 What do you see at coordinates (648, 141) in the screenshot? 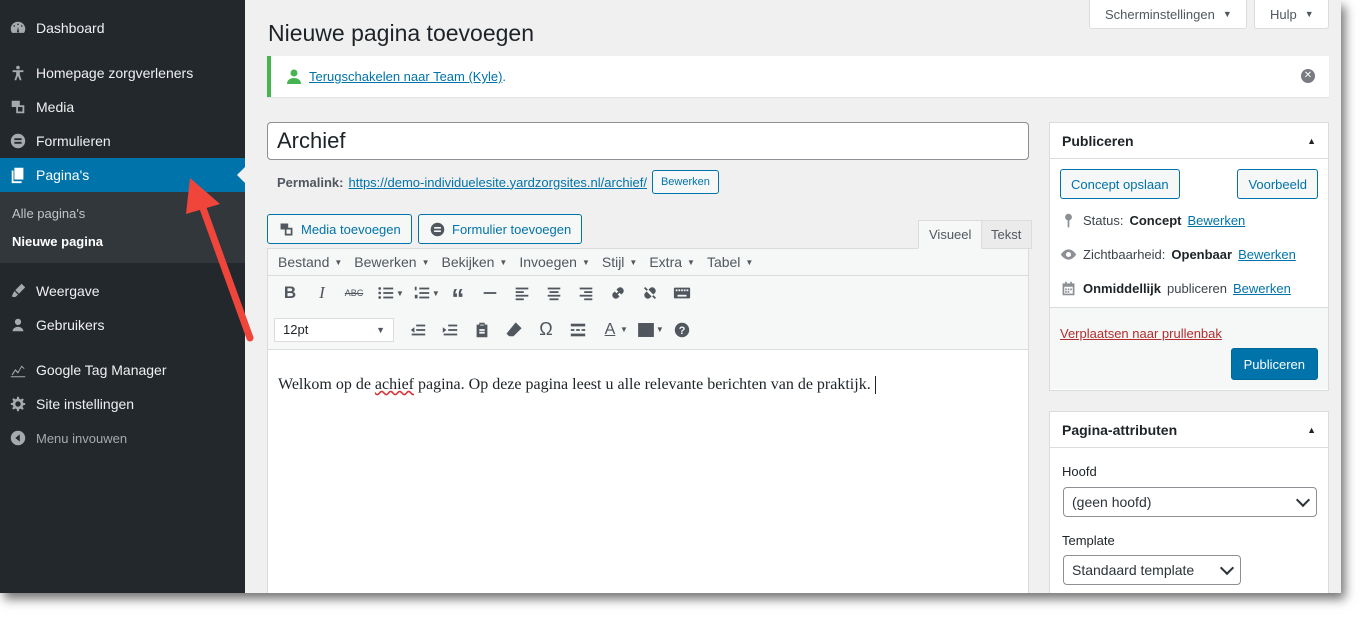
I see `post-title-input` at bounding box center [648, 141].